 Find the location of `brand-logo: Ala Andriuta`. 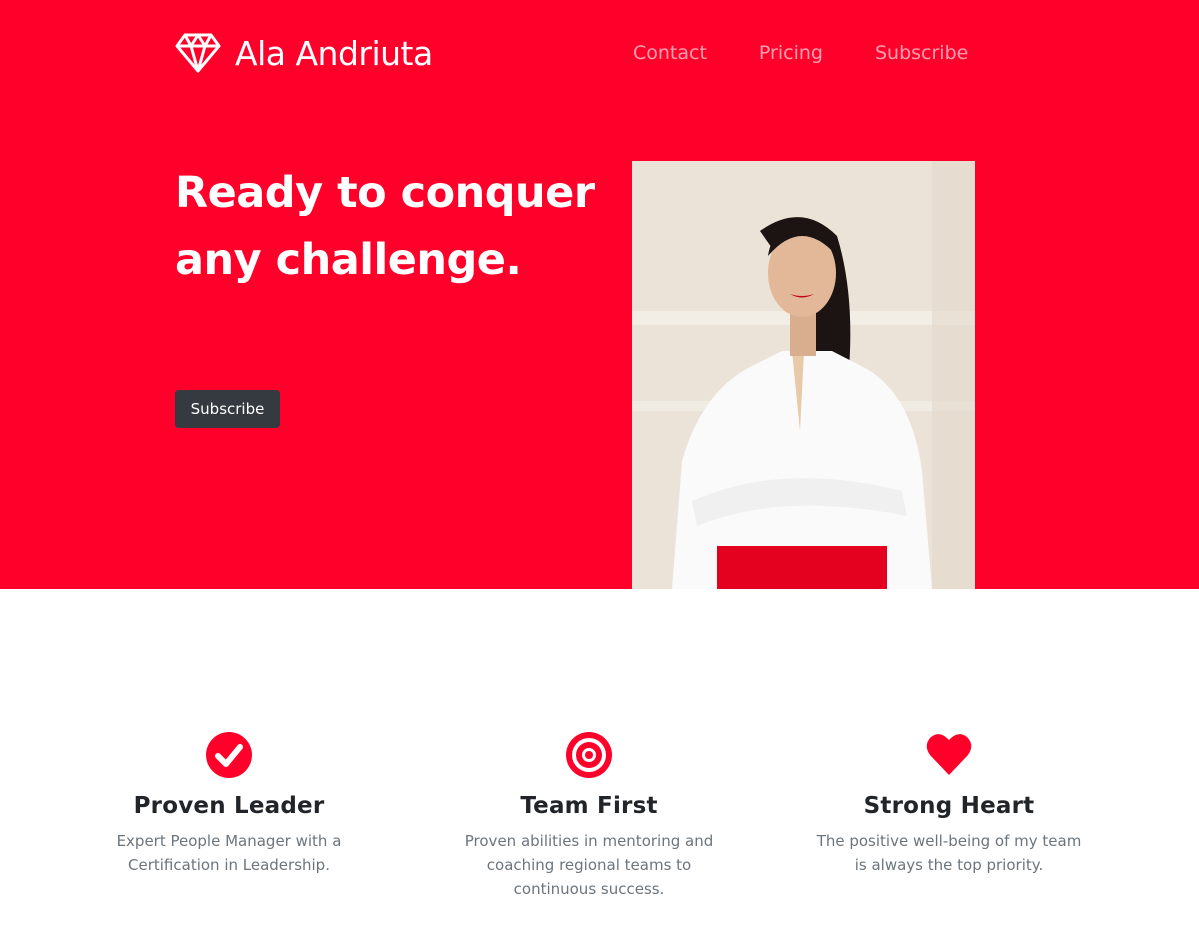

brand-logo: Ala Andriuta is located at coordinates (304, 53).